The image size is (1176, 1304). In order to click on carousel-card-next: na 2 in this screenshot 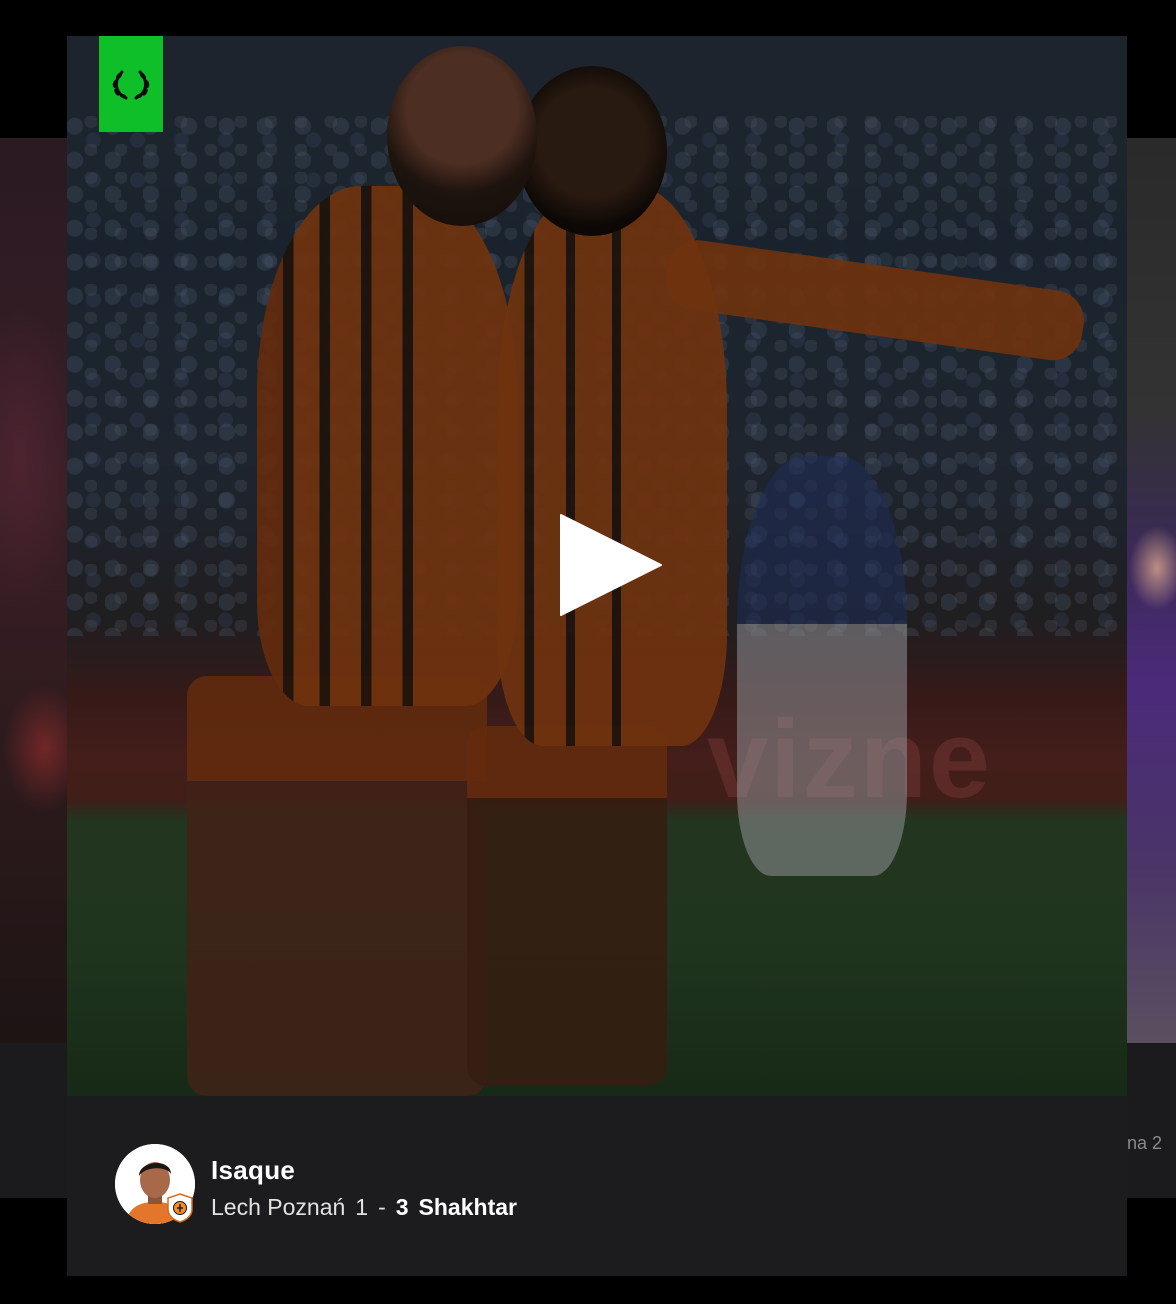, I will do `click(1151, 668)`.